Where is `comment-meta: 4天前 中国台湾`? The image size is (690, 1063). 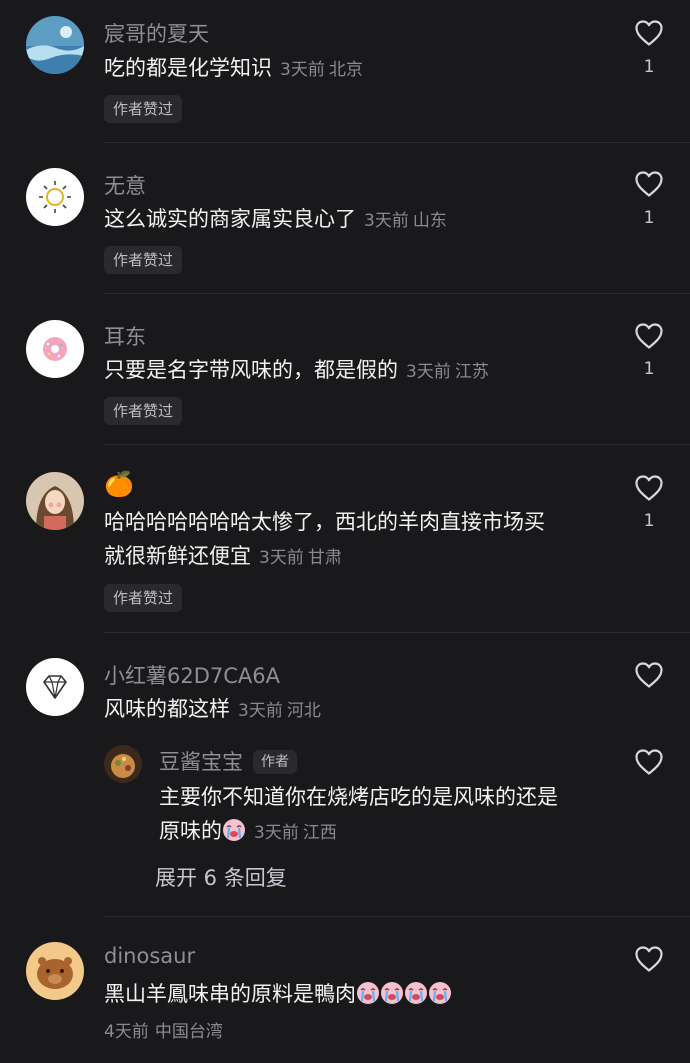 comment-meta: 4天前 中国台湾 is located at coordinates (163, 1029).